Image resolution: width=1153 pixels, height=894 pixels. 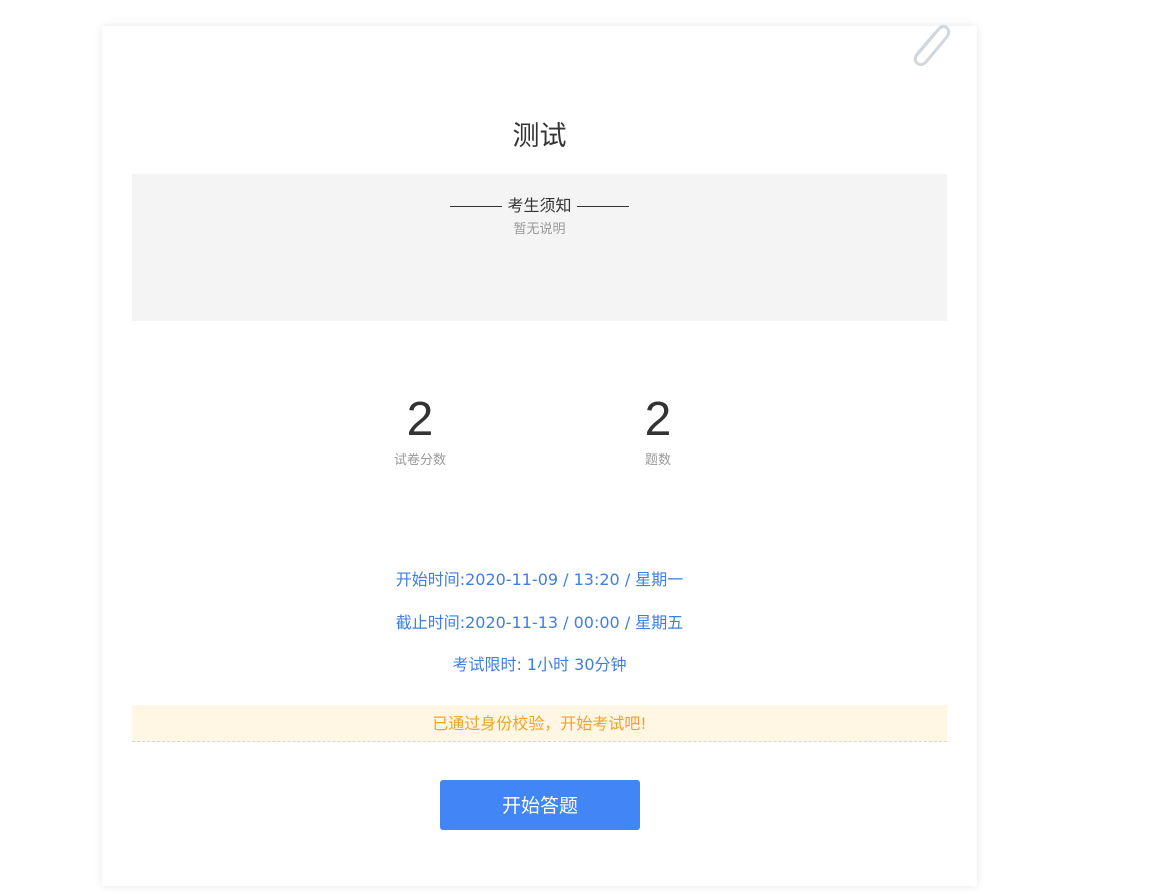 I want to click on time-limit: 考试限时: 1小时 30分钟, so click(x=539, y=664).